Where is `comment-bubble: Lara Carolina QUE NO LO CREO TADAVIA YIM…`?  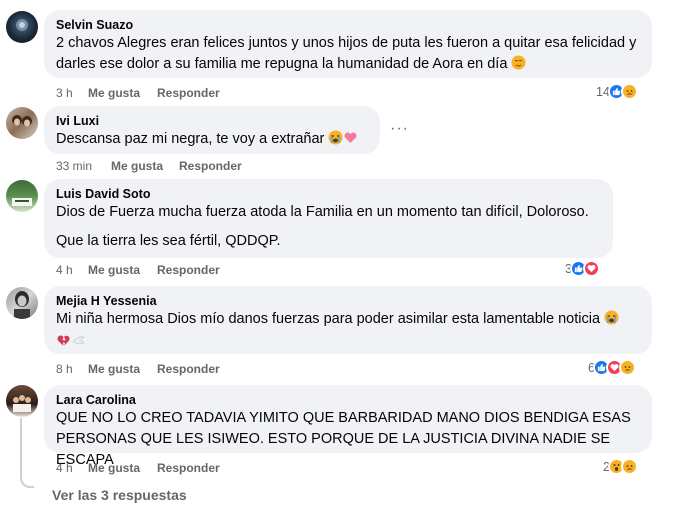 comment-bubble: Lara Carolina QUE NO LO CREO TADAVIA YIM… is located at coordinates (348, 426).